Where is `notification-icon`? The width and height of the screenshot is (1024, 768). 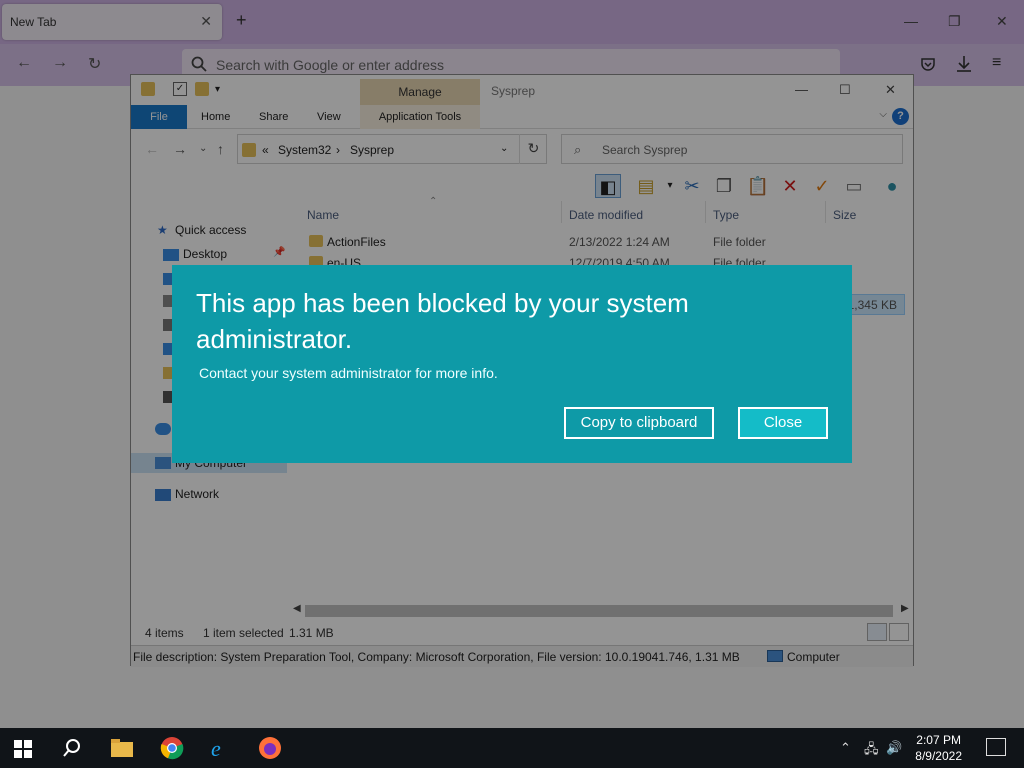
notification-icon is located at coordinates (996, 747).